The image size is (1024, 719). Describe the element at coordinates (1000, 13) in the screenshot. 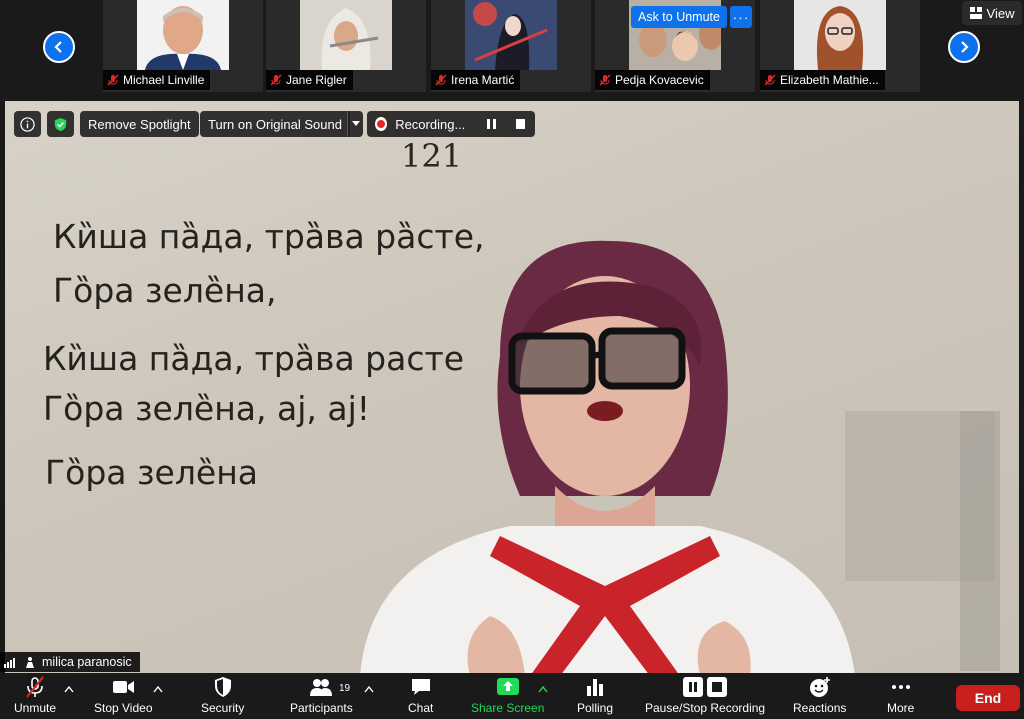

I see `view-label: View` at that location.